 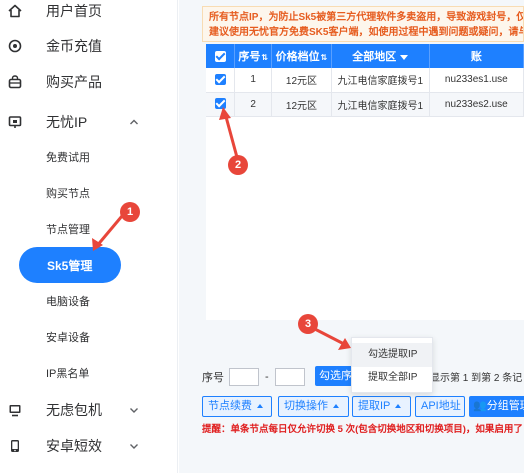 I want to click on sub-item-sk5-management: Sk5管理, so click(x=70, y=265).